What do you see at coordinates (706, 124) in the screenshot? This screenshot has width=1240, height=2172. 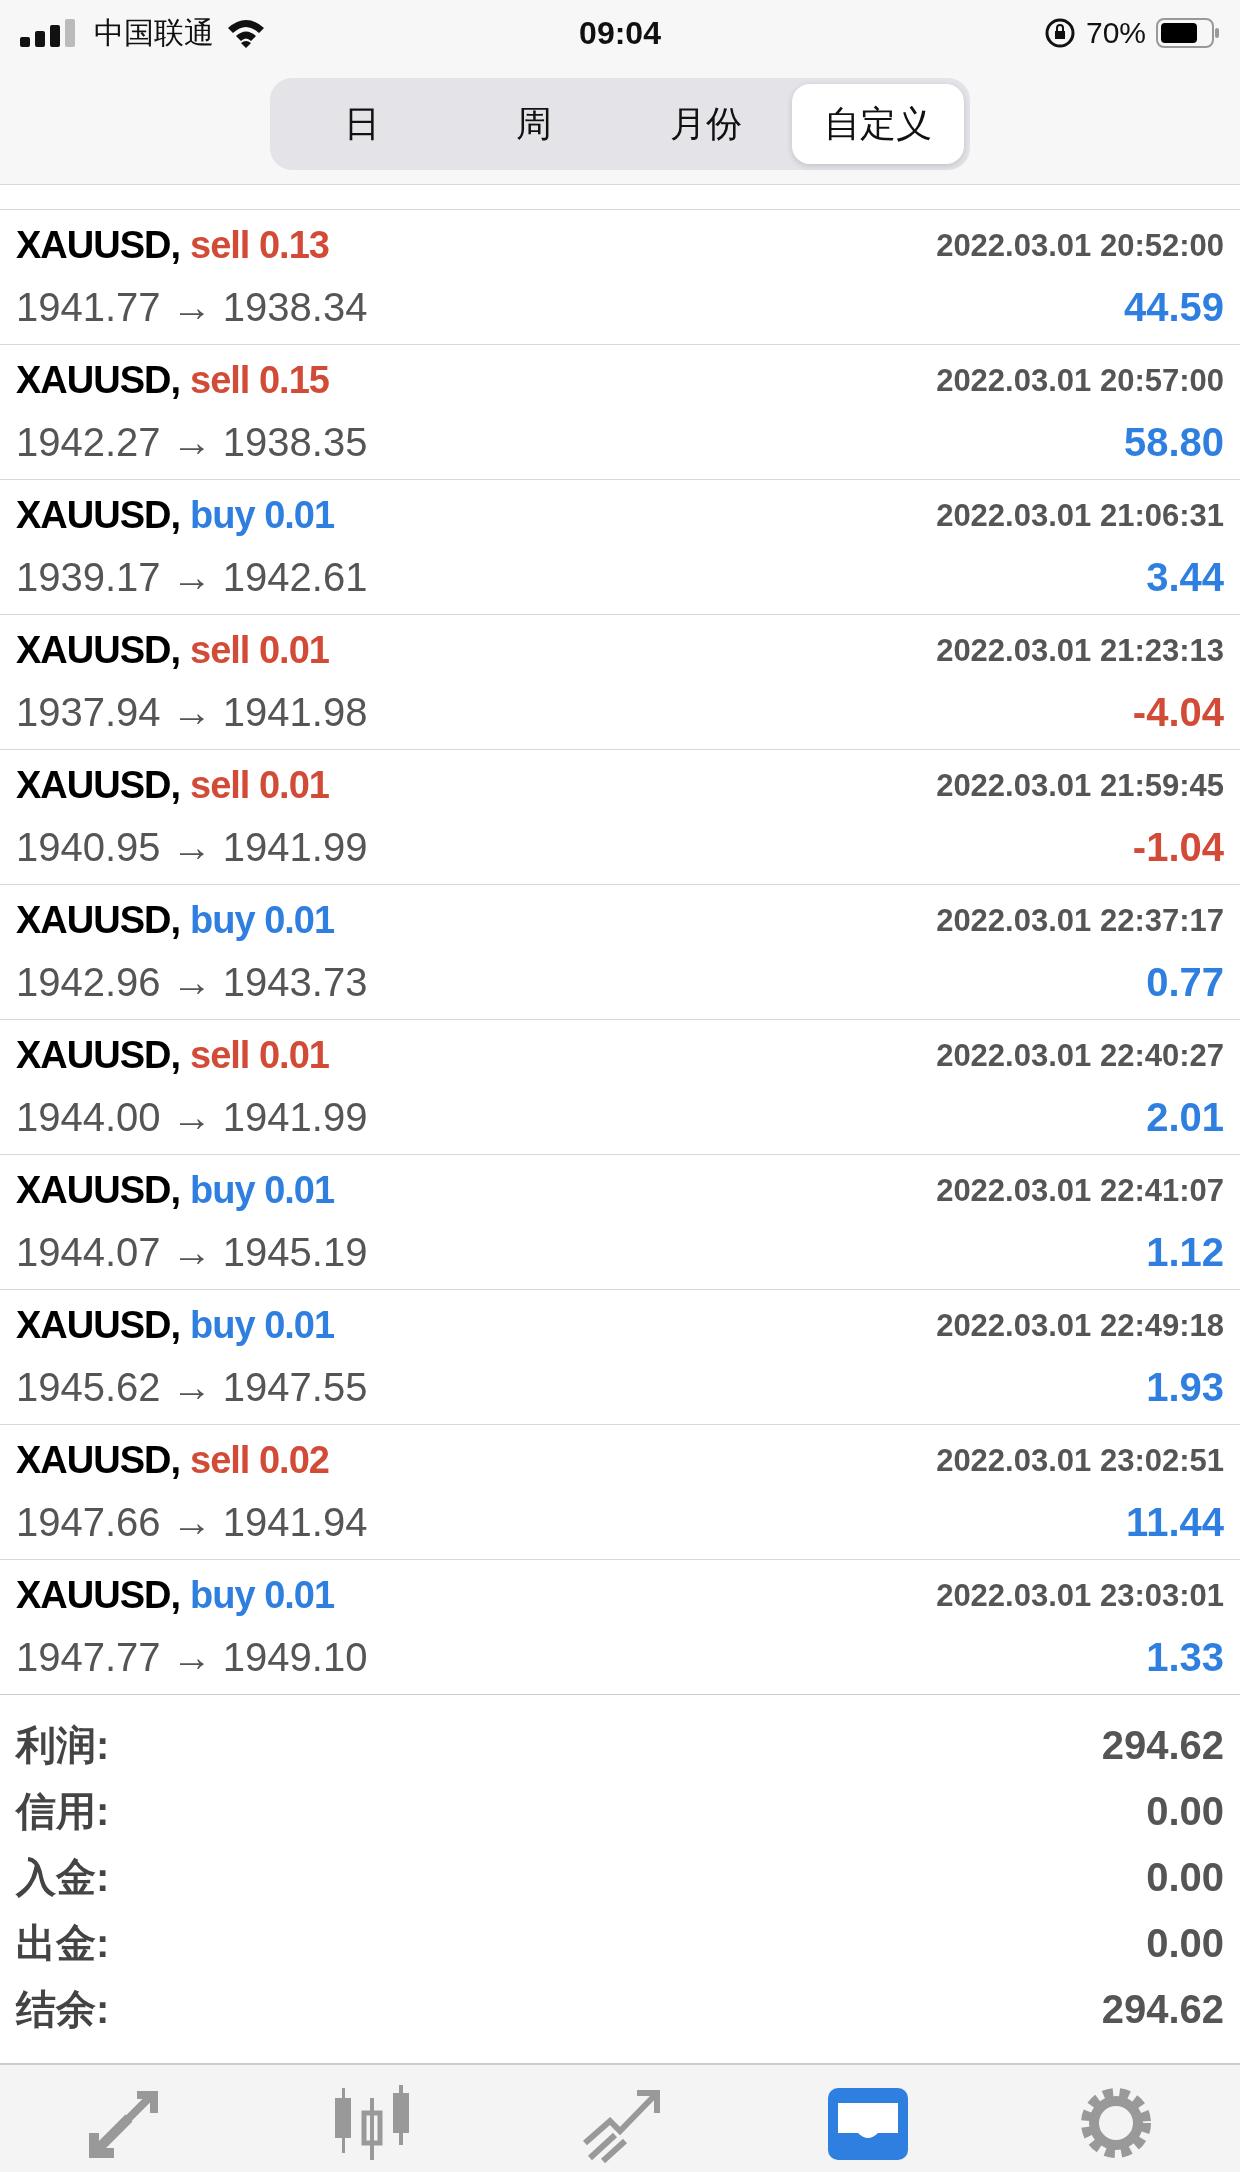 I see `period-tab: 月份` at bounding box center [706, 124].